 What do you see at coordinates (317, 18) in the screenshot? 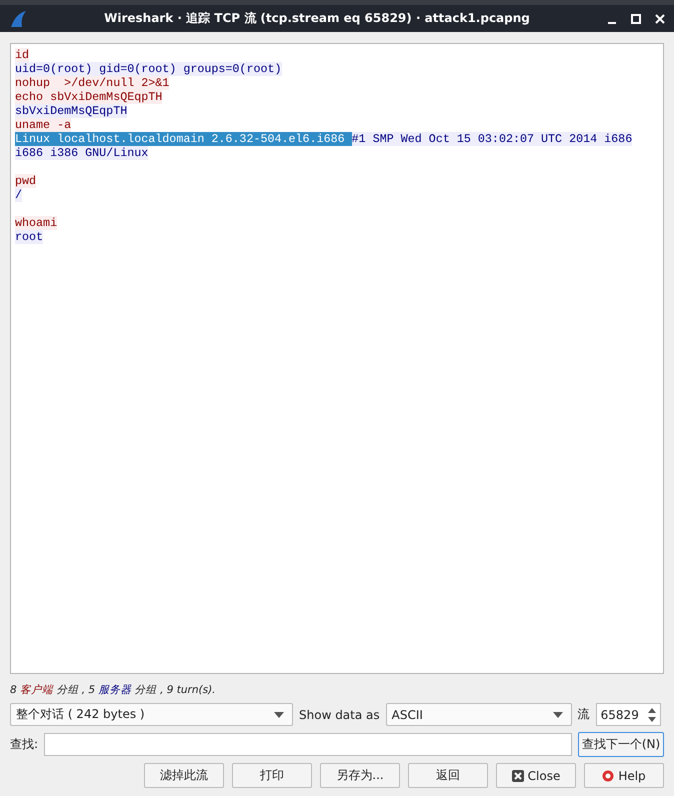
I see `window-title: Wireshark · 追踪 TCP 流 (tcp.stream eq 65829) · attack1.pcapng` at bounding box center [317, 18].